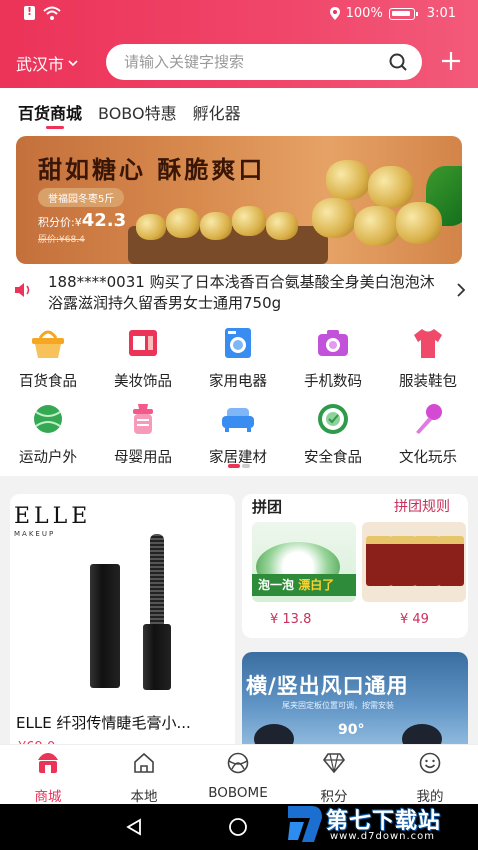 The width and height of the screenshot is (478, 850). Describe the element at coordinates (238, 763) in the screenshot. I see `globe-icon` at that location.